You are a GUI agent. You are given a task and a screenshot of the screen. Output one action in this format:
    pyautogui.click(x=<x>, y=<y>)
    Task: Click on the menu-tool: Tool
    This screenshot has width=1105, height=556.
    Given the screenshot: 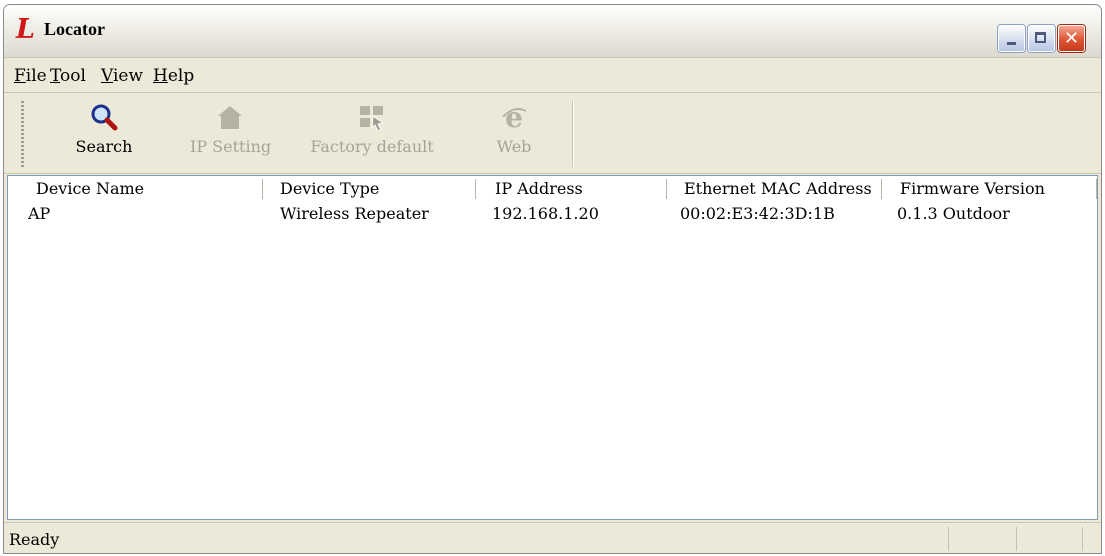 What is the action you would take?
    pyautogui.click(x=68, y=76)
    